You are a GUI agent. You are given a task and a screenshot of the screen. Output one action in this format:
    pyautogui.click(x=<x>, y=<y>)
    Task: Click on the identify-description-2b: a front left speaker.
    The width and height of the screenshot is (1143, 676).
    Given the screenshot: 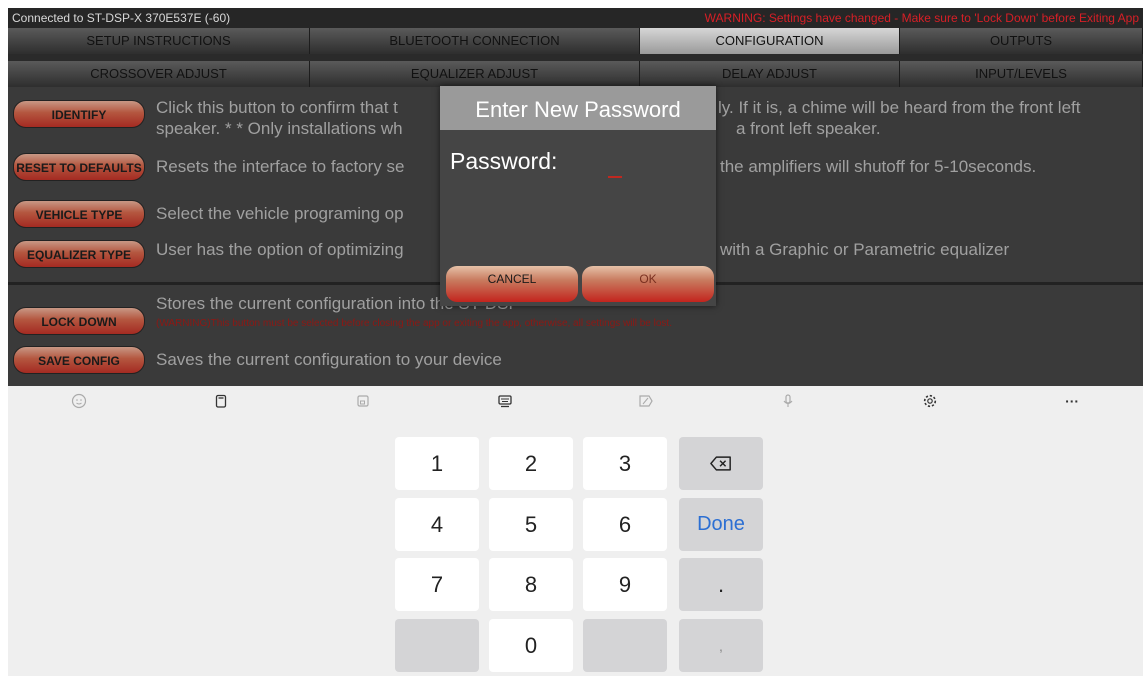 What is the action you would take?
    pyautogui.click(x=808, y=128)
    